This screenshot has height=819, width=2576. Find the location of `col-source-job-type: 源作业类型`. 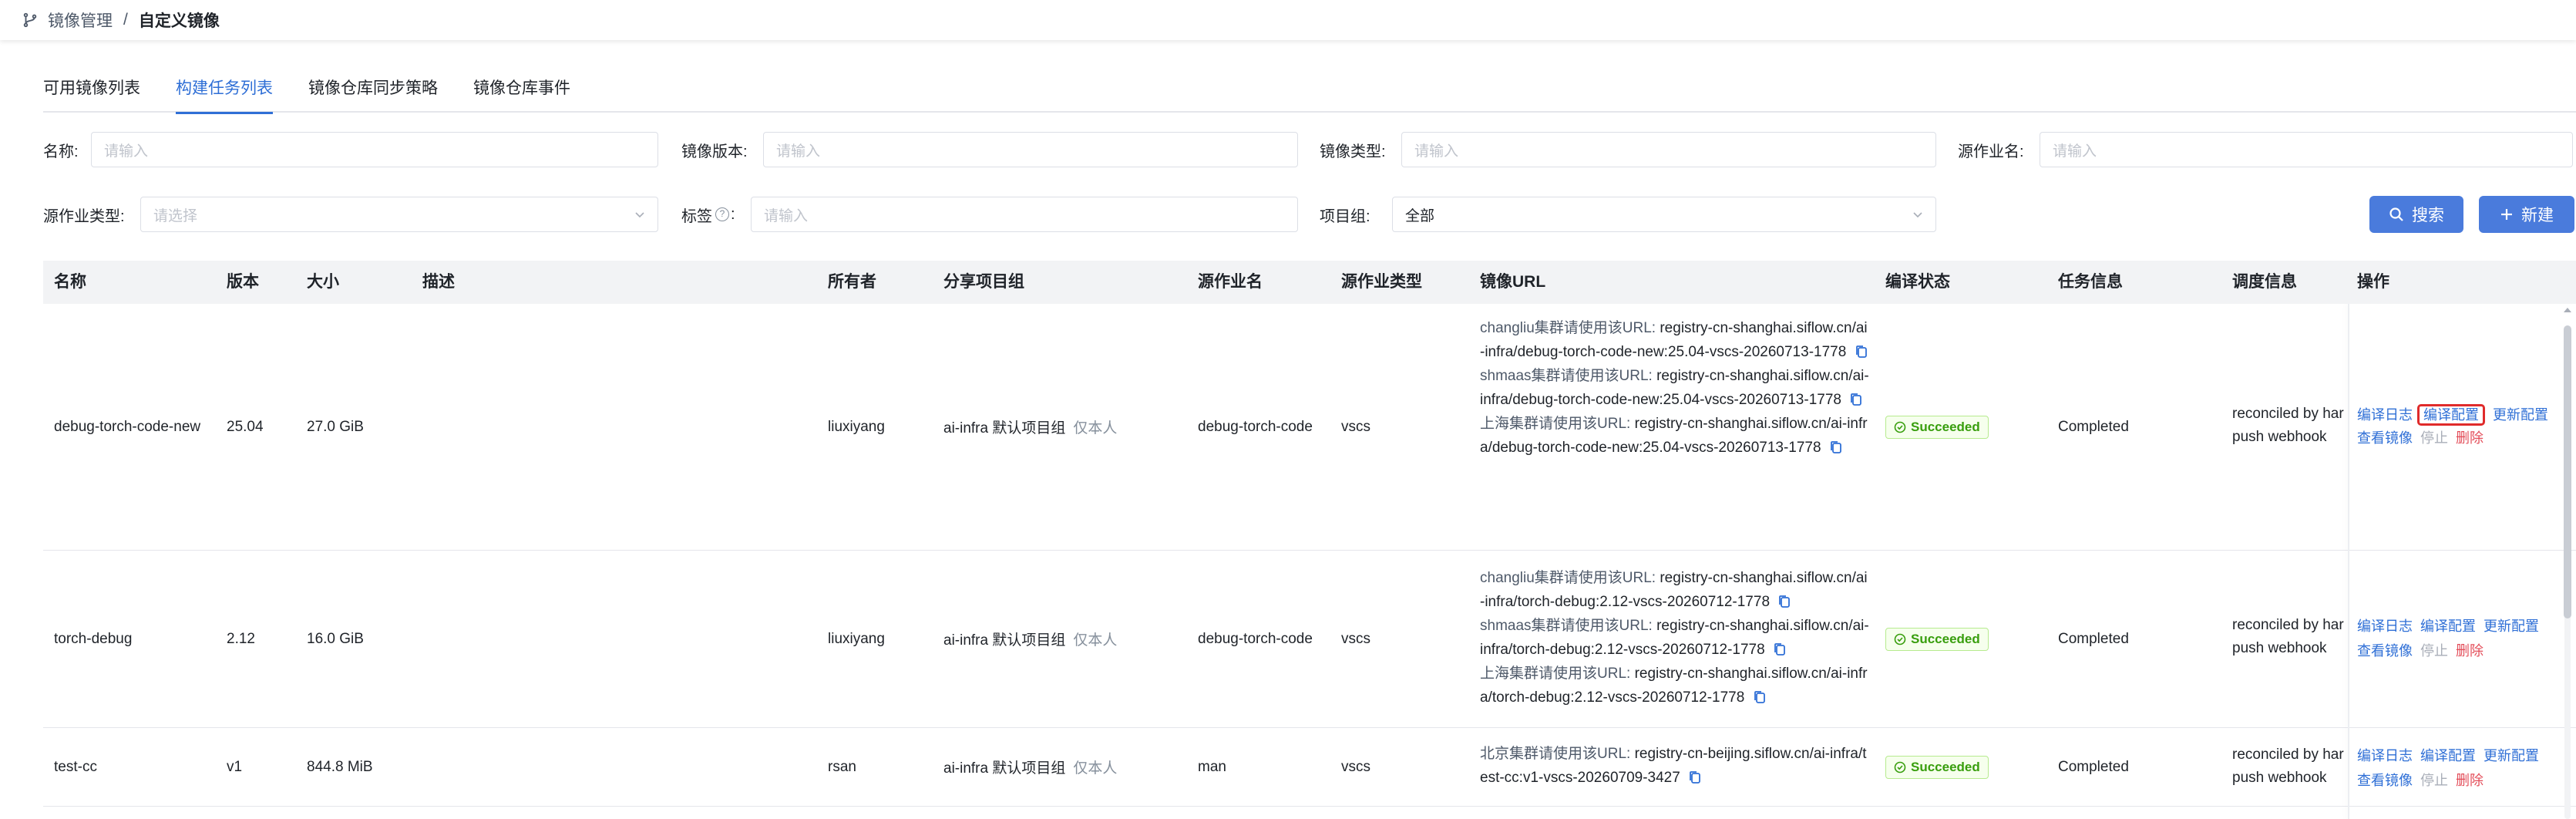

col-source-job-type: 源作业类型 is located at coordinates (1381, 282).